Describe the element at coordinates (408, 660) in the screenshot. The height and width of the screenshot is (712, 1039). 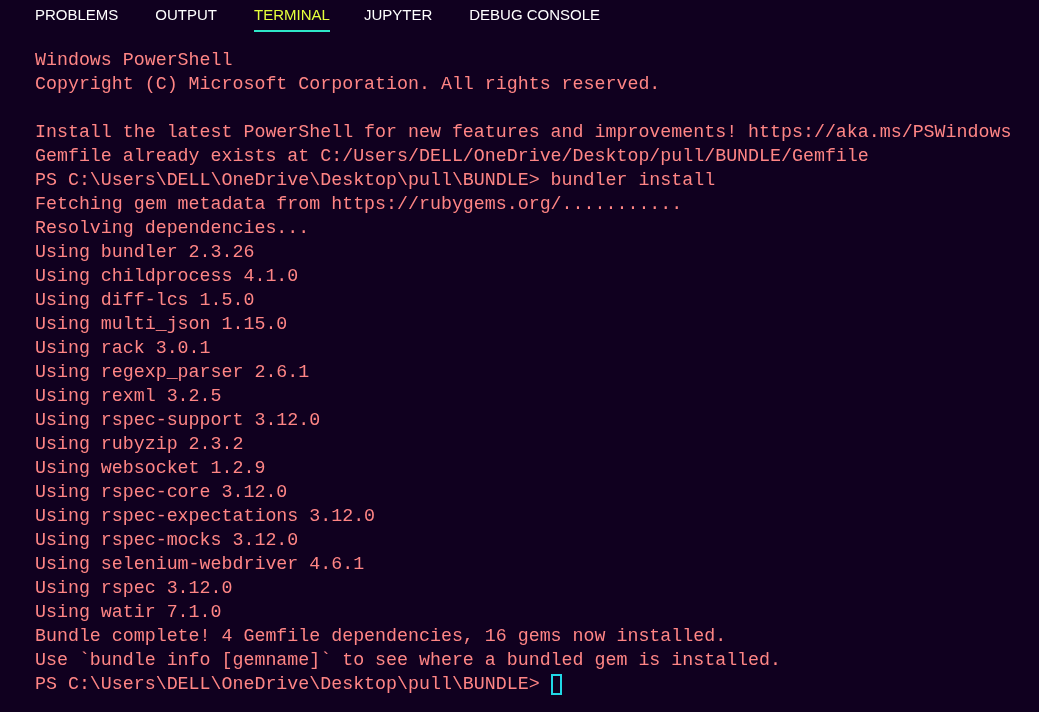
I see `terminal-line: Use `bundle info [gemname]` to see where a bundled gem is installed.` at that location.